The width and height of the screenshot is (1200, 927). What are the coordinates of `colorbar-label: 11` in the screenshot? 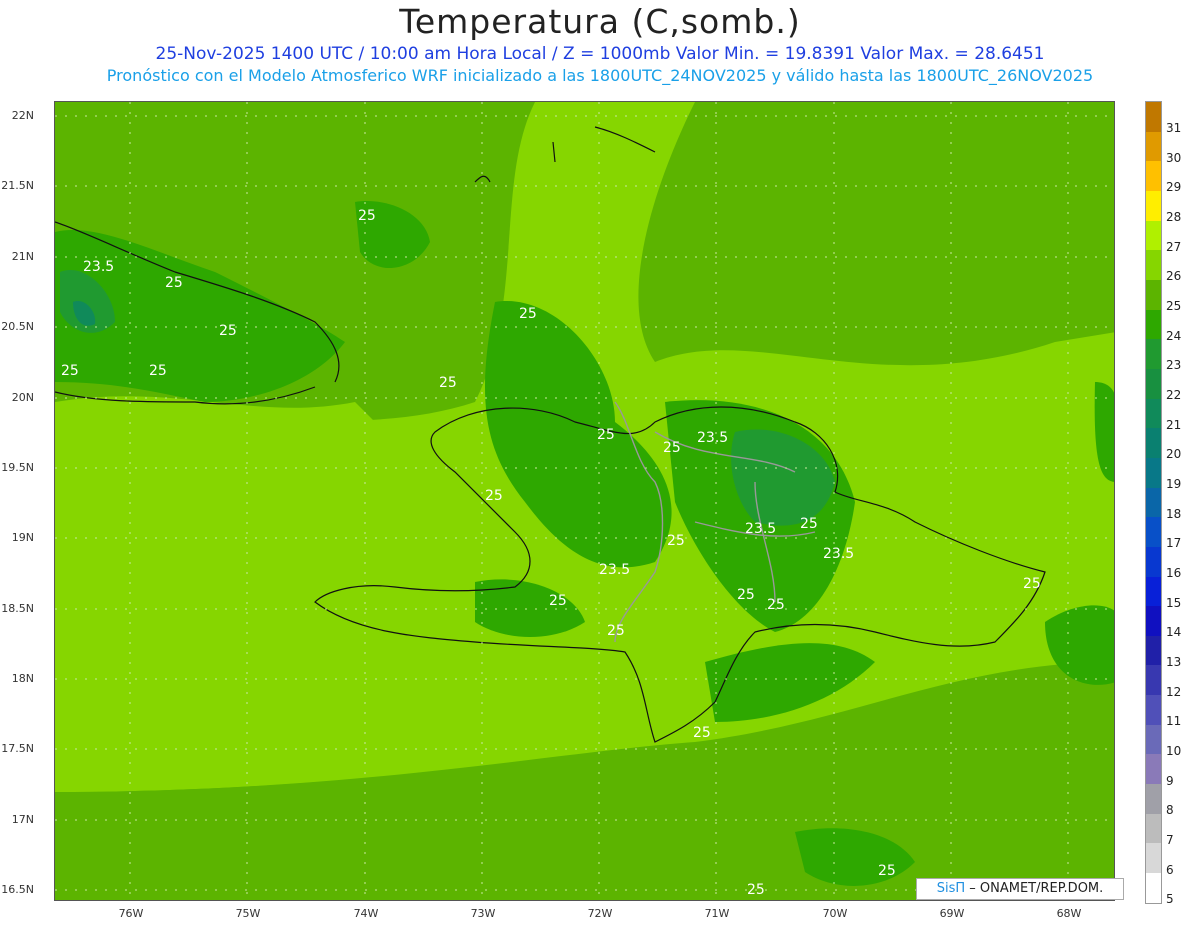 It's located at (1174, 721).